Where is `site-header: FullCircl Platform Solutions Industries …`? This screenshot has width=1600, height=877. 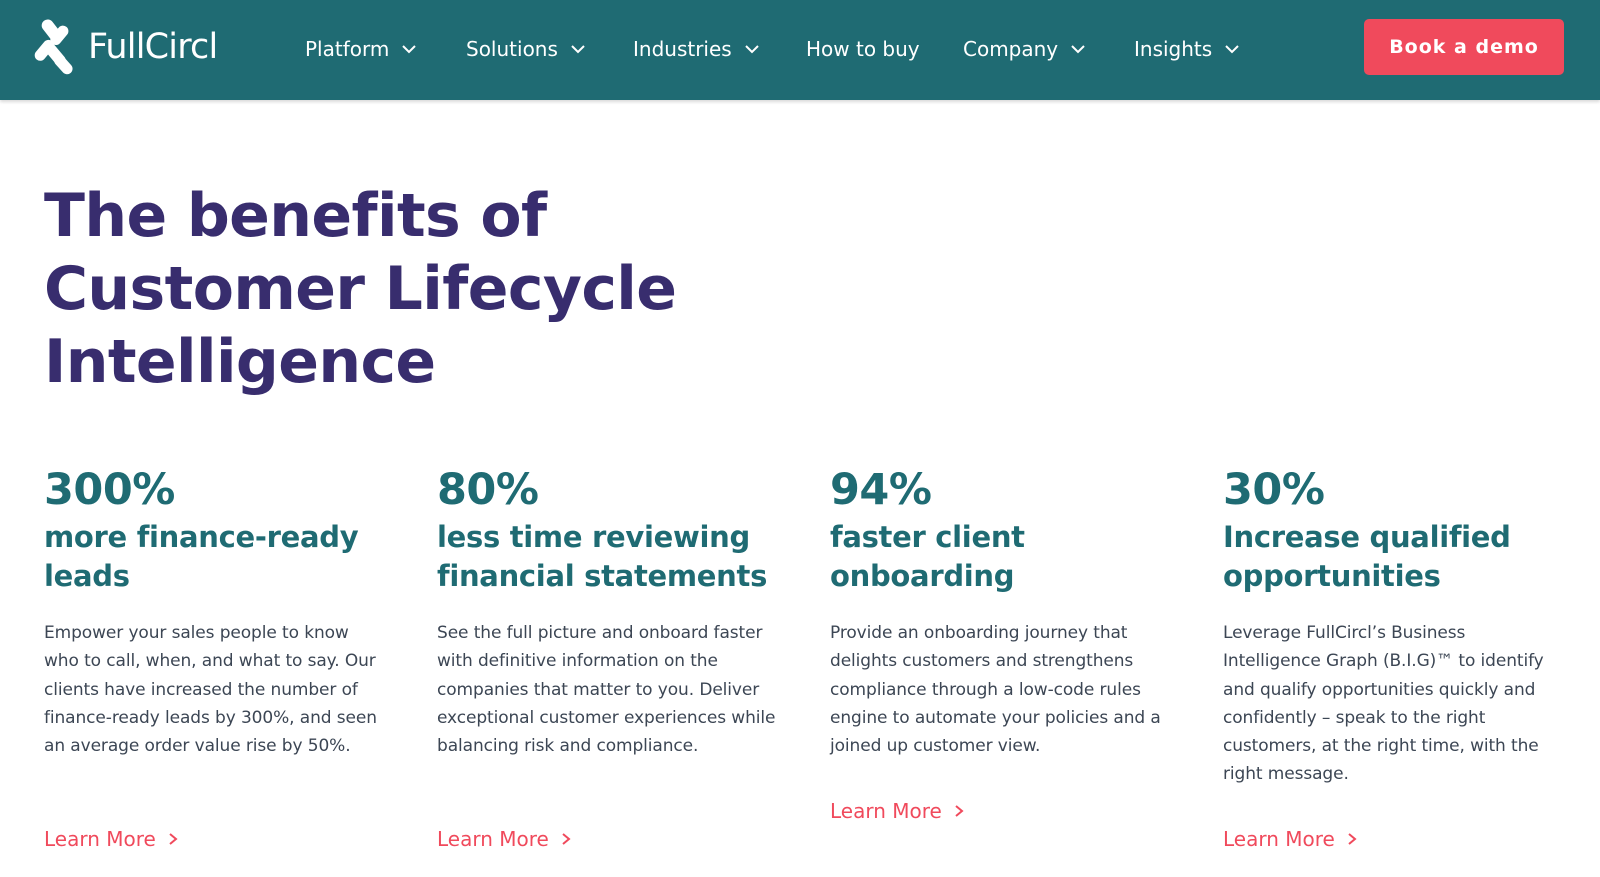 site-header: FullCircl Platform Solutions Industries … is located at coordinates (800, 50).